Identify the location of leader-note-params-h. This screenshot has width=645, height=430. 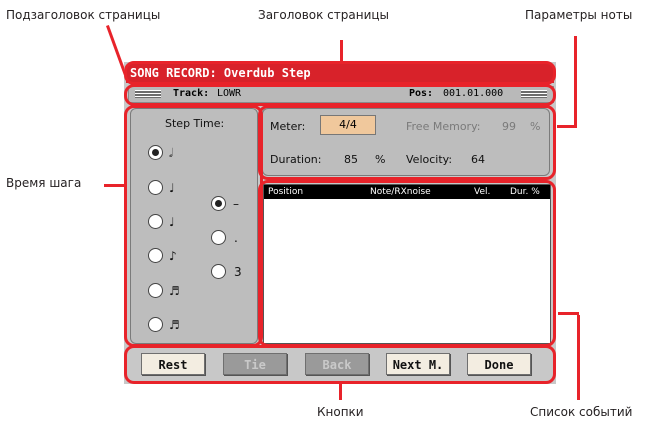
(566, 126).